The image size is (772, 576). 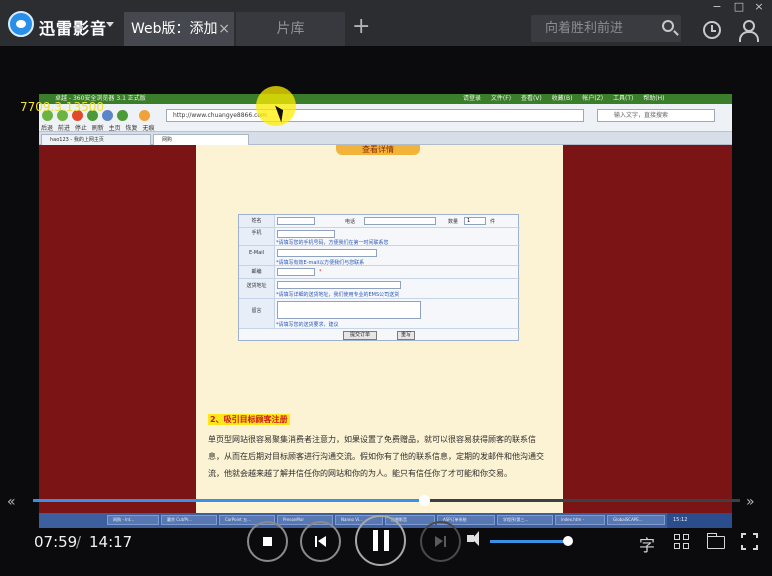 What do you see at coordinates (379, 256) in the screenshot?
I see `form-row: E-Mail *请填写有效E-mail以方便我们与您联系` at bounding box center [379, 256].